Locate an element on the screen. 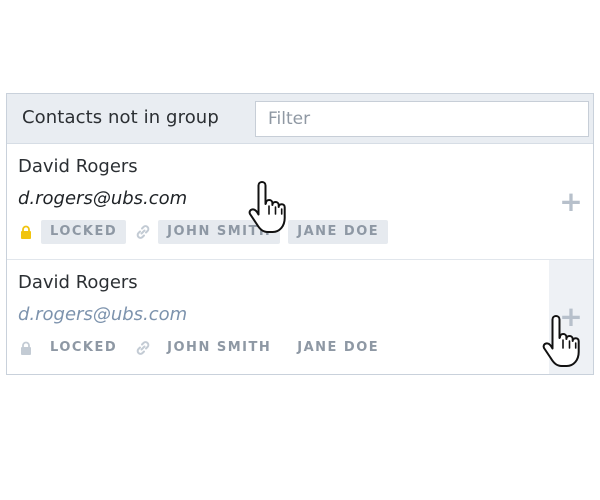 This screenshot has width=600, height=500. filter-input is located at coordinates (422, 119).